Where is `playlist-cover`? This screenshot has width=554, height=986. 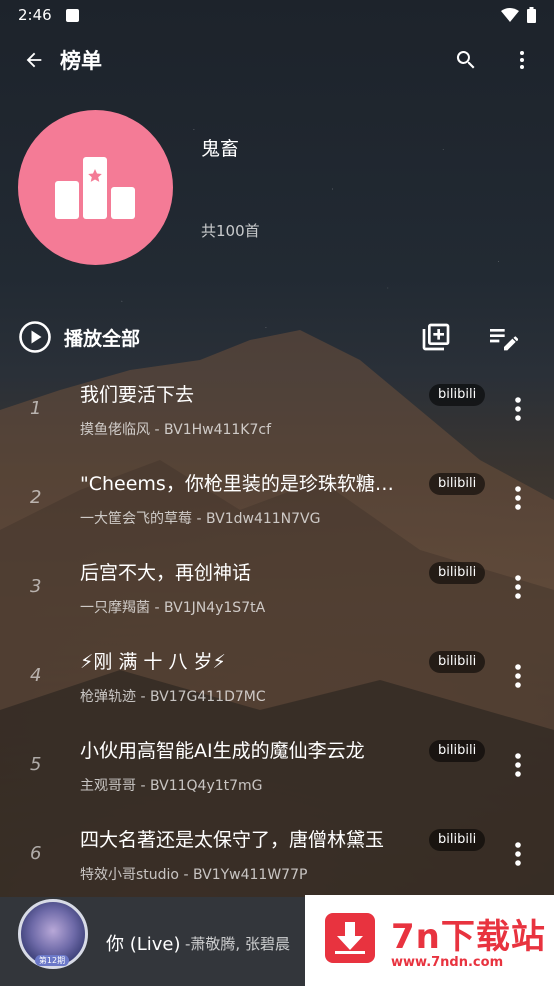 playlist-cover is located at coordinates (95, 187).